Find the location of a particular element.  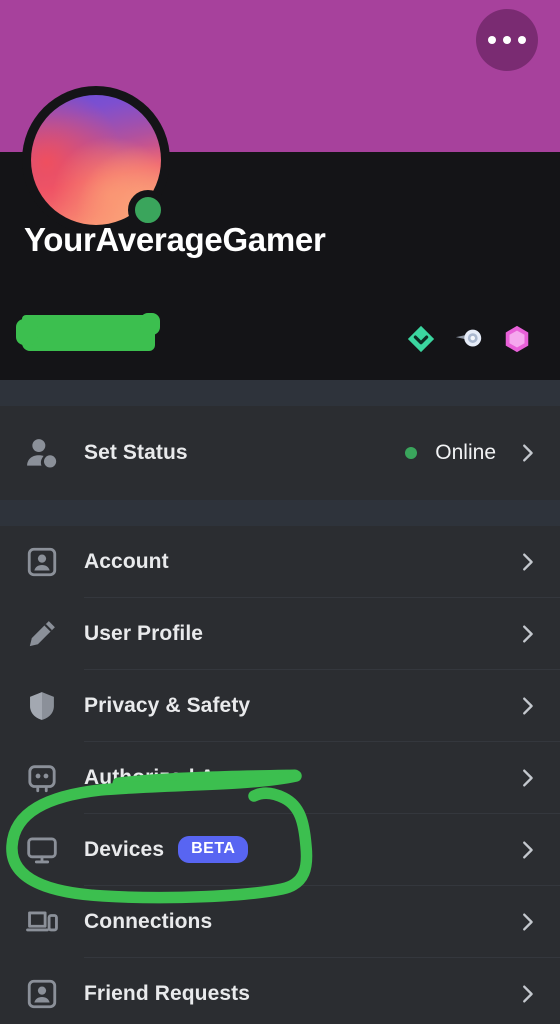

app-robot-icon is located at coordinates (42, 778).